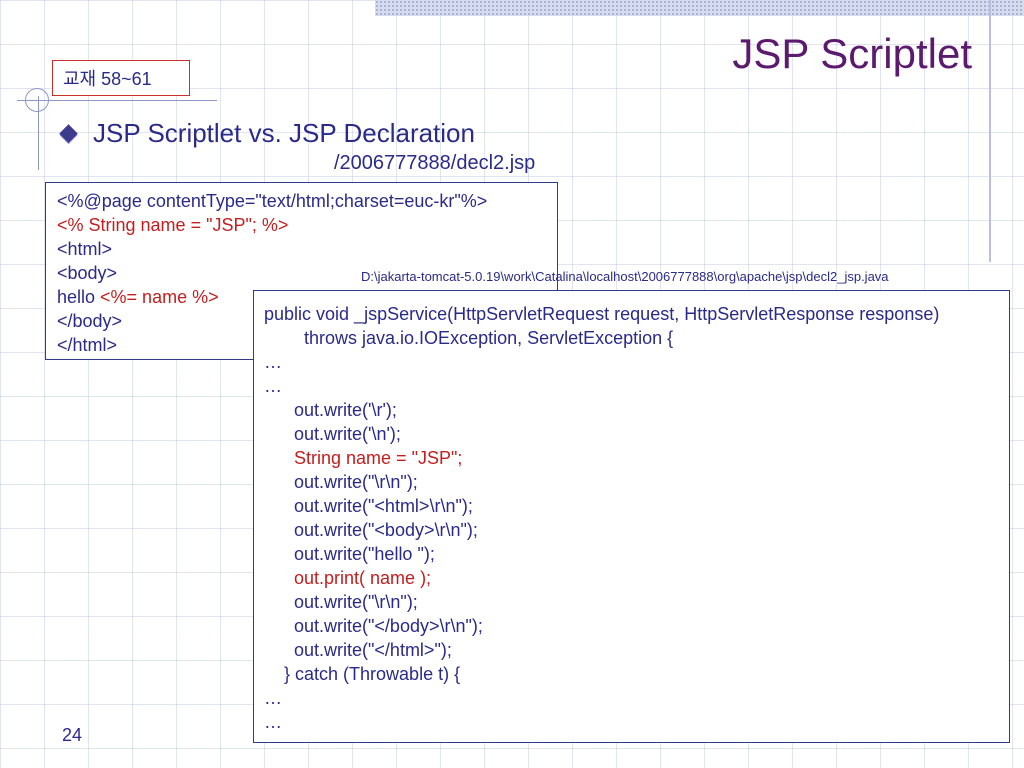  I want to click on top-decorative-band, so click(699, 8).